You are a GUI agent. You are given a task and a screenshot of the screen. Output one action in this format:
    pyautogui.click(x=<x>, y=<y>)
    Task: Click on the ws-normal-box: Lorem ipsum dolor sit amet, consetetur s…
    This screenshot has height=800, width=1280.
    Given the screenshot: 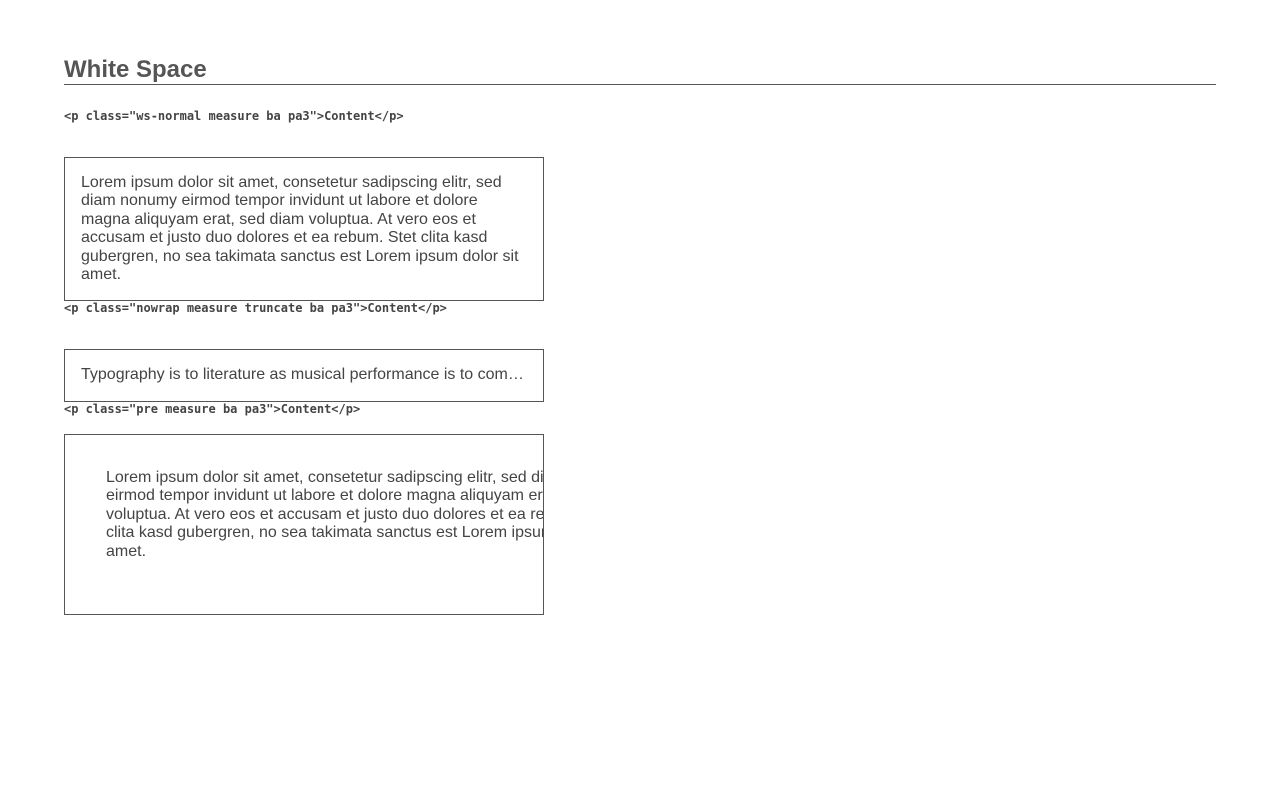 What is the action you would take?
    pyautogui.click(x=304, y=229)
    